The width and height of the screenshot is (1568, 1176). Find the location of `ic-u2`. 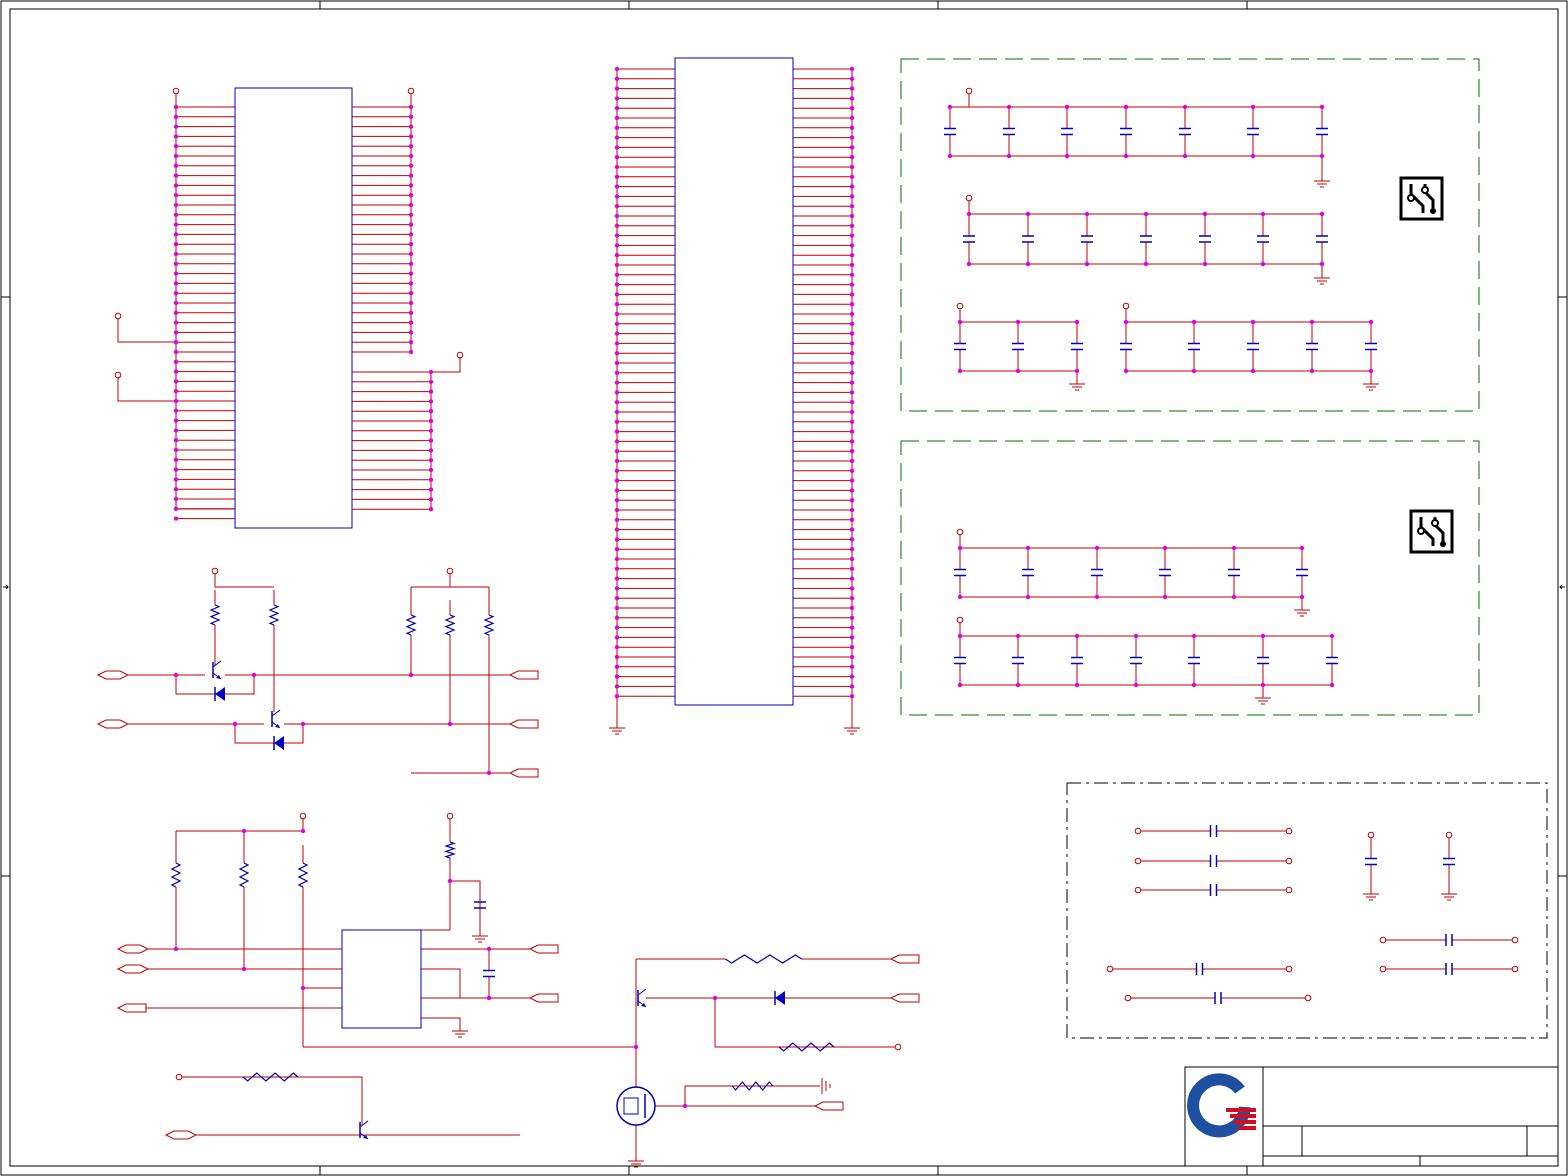

ic-u2 is located at coordinates (734, 381).